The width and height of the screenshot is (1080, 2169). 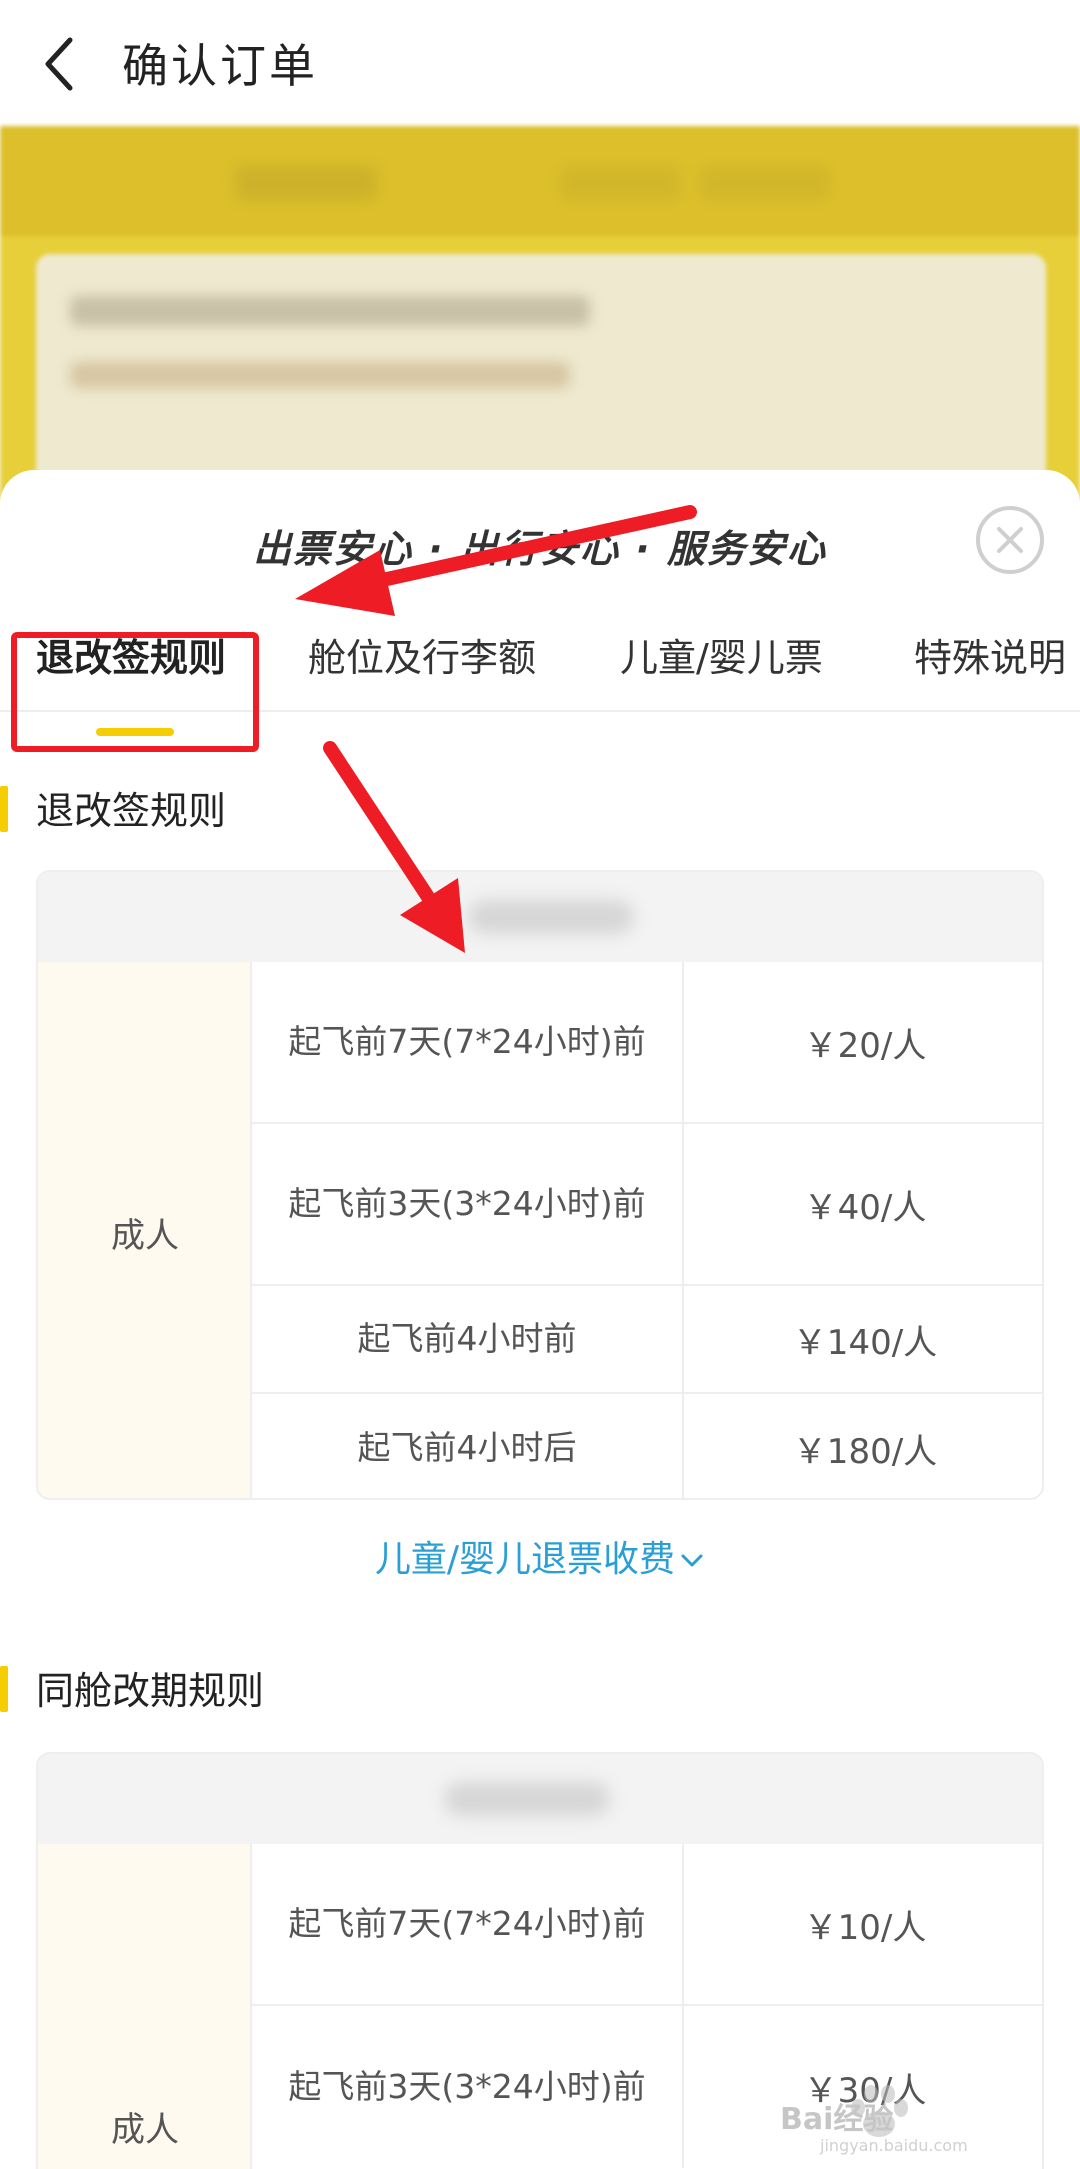 What do you see at coordinates (920, 2120) in the screenshot?
I see `watermark: Bai经验 jingyan.baidu.com` at bounding box center [920, 2120].